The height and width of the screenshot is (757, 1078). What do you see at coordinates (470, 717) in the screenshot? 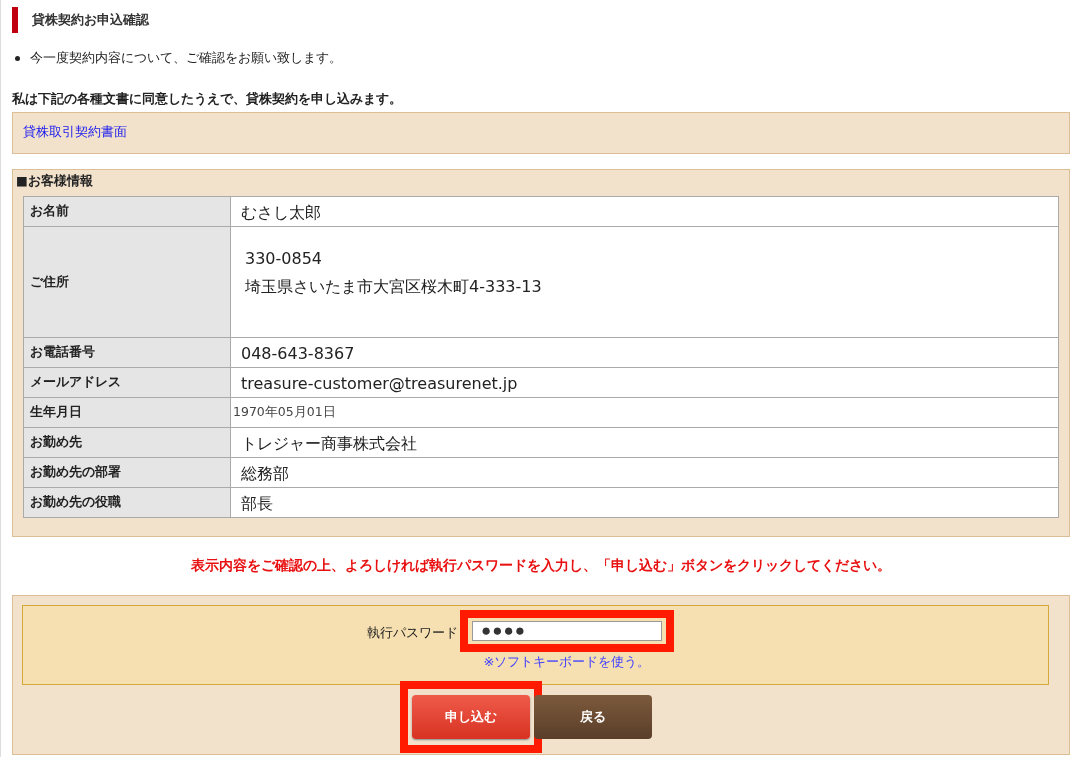
I see `submit-button: 申し込む` at bounding box center [470, 717].